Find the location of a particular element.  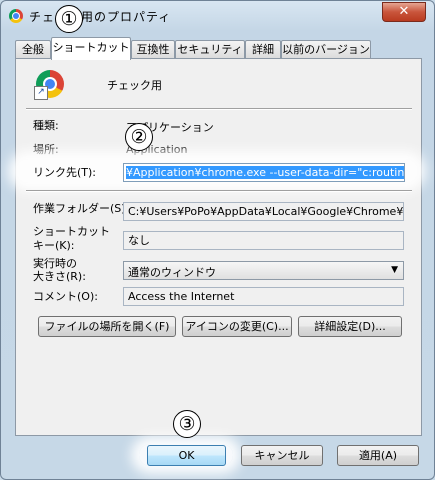

apply-button: 適用(A) is located at coordinates (378, 455).